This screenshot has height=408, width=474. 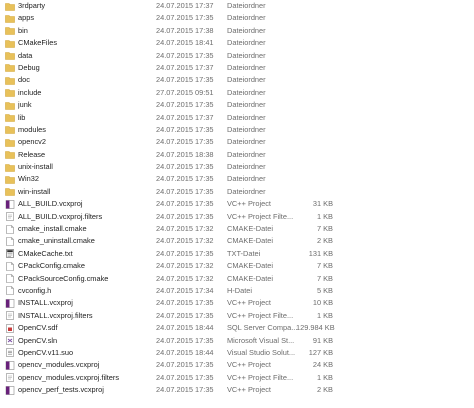 I want to click on file-size: 2 KB, so click(x=324, y=390).